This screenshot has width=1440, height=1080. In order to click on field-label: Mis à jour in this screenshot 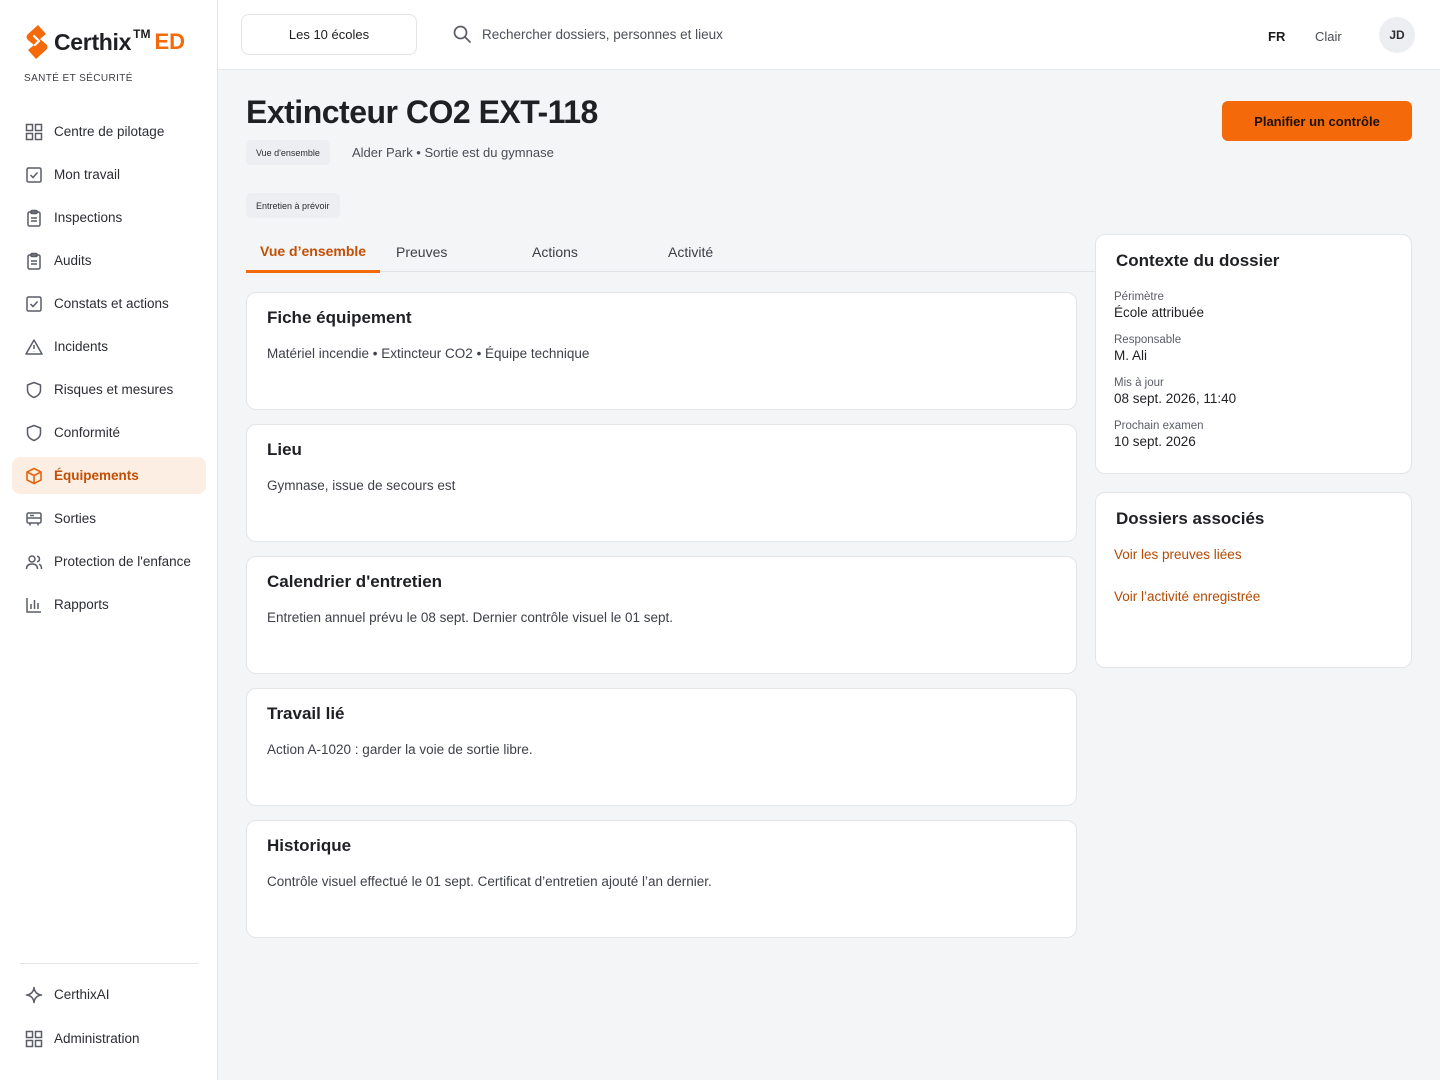, I will do `click(1139, 383)`.